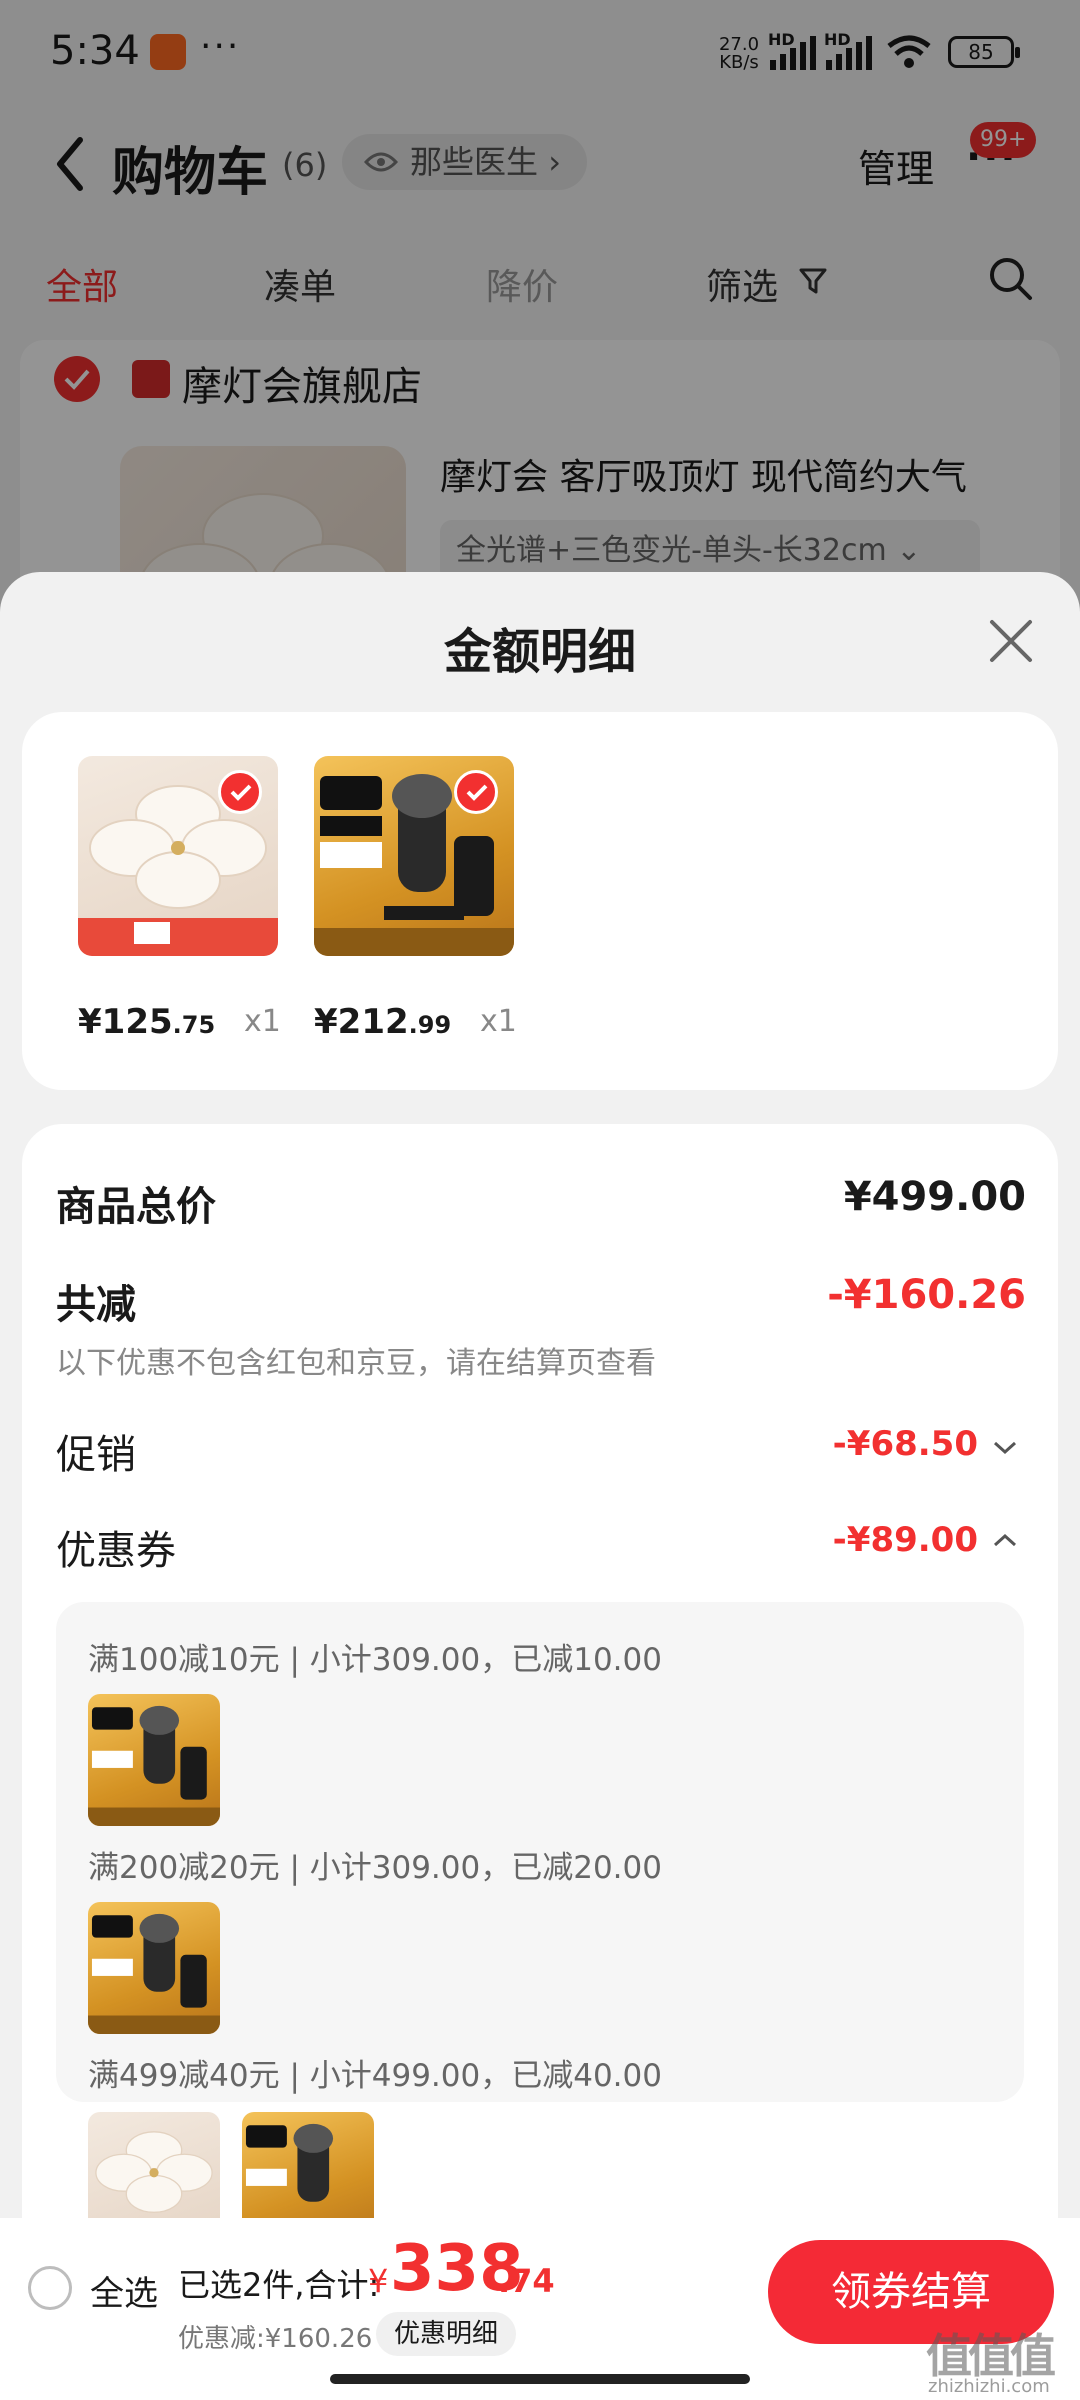 The image size is (1080, 2400). Describe the element at coordinates (934, 1197) in the screenshot. I see `total-price-value: ¥499.00` at that location.